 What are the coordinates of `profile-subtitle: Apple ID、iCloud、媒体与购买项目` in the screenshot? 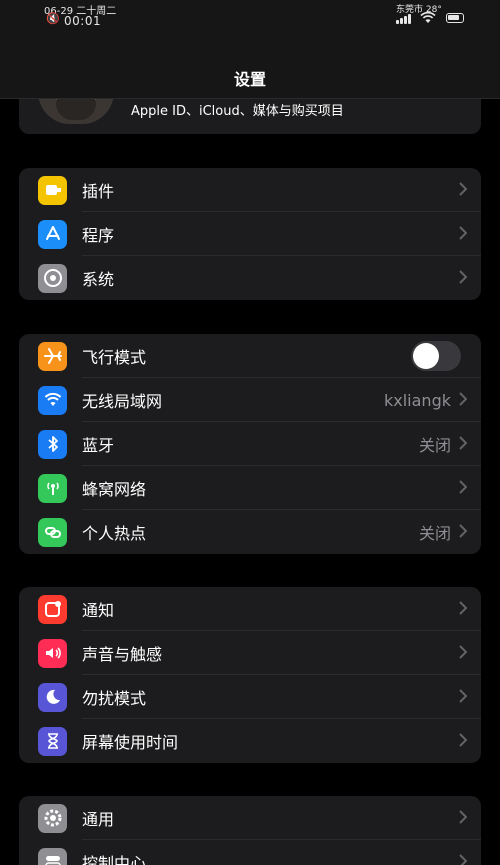 It's located at (237, 111).